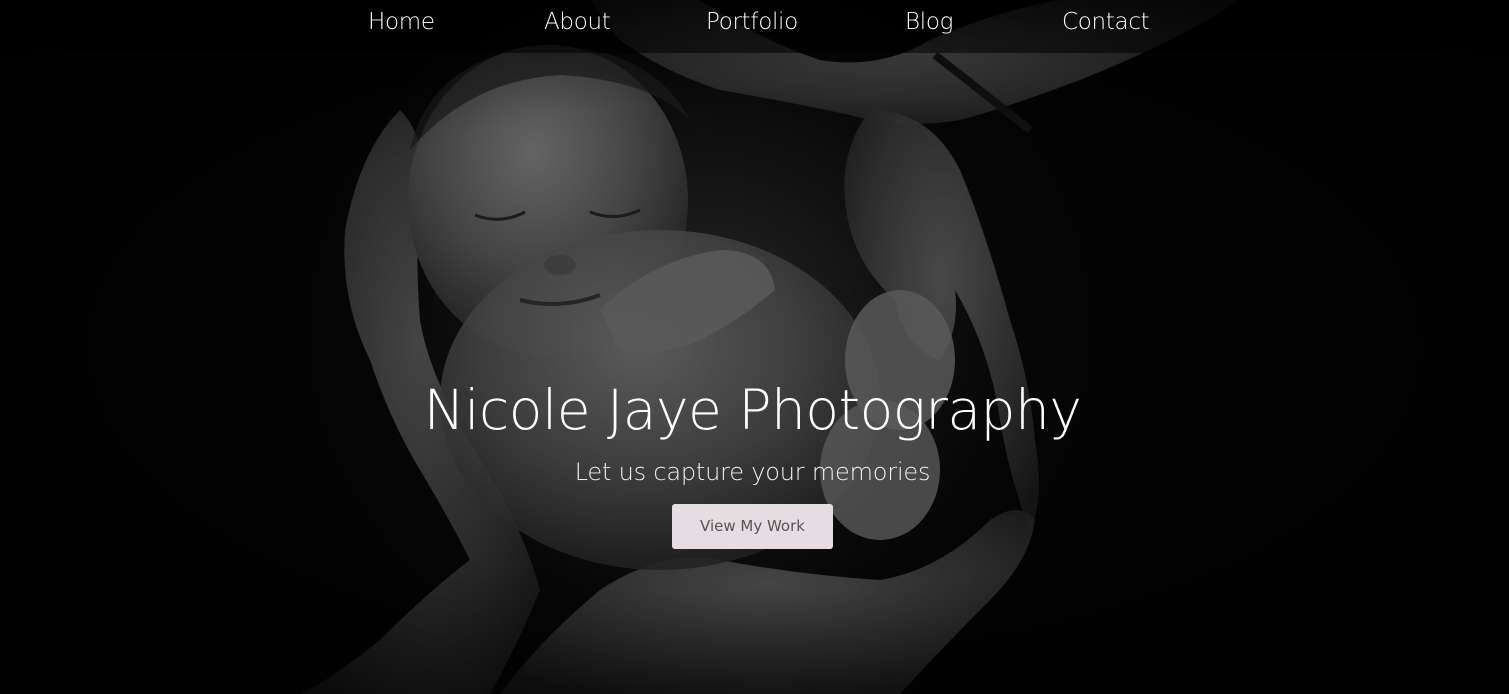 The height and width of the screenshot is (694, 1509). What do you see at coordinates (577, 22) in the screenshot?
I see `nav-link-about: About` at bounding box center [577, 22].